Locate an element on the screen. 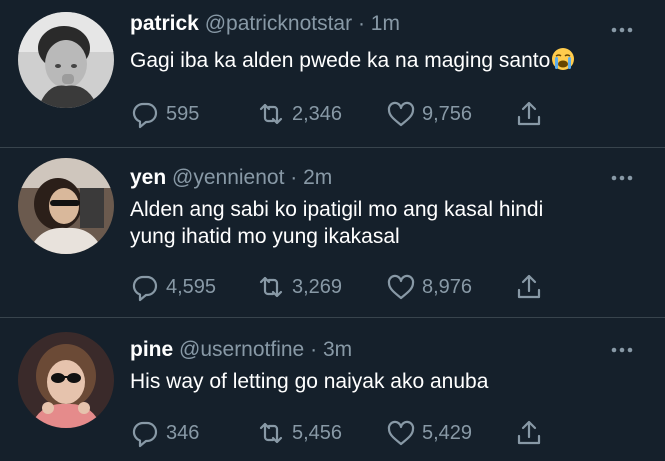 This screenshot has width=665, height=461. tweet-header: yen @yennienot · 2m is located at coordinates (231, 178).